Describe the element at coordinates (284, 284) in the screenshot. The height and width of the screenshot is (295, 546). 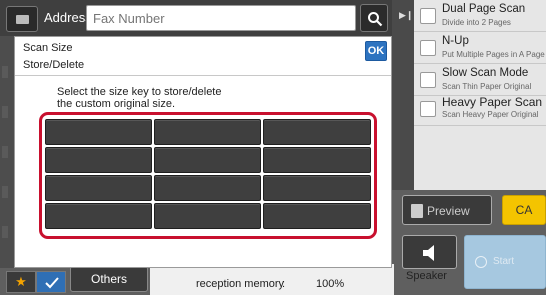
I see `memory-colon: :` at that location.